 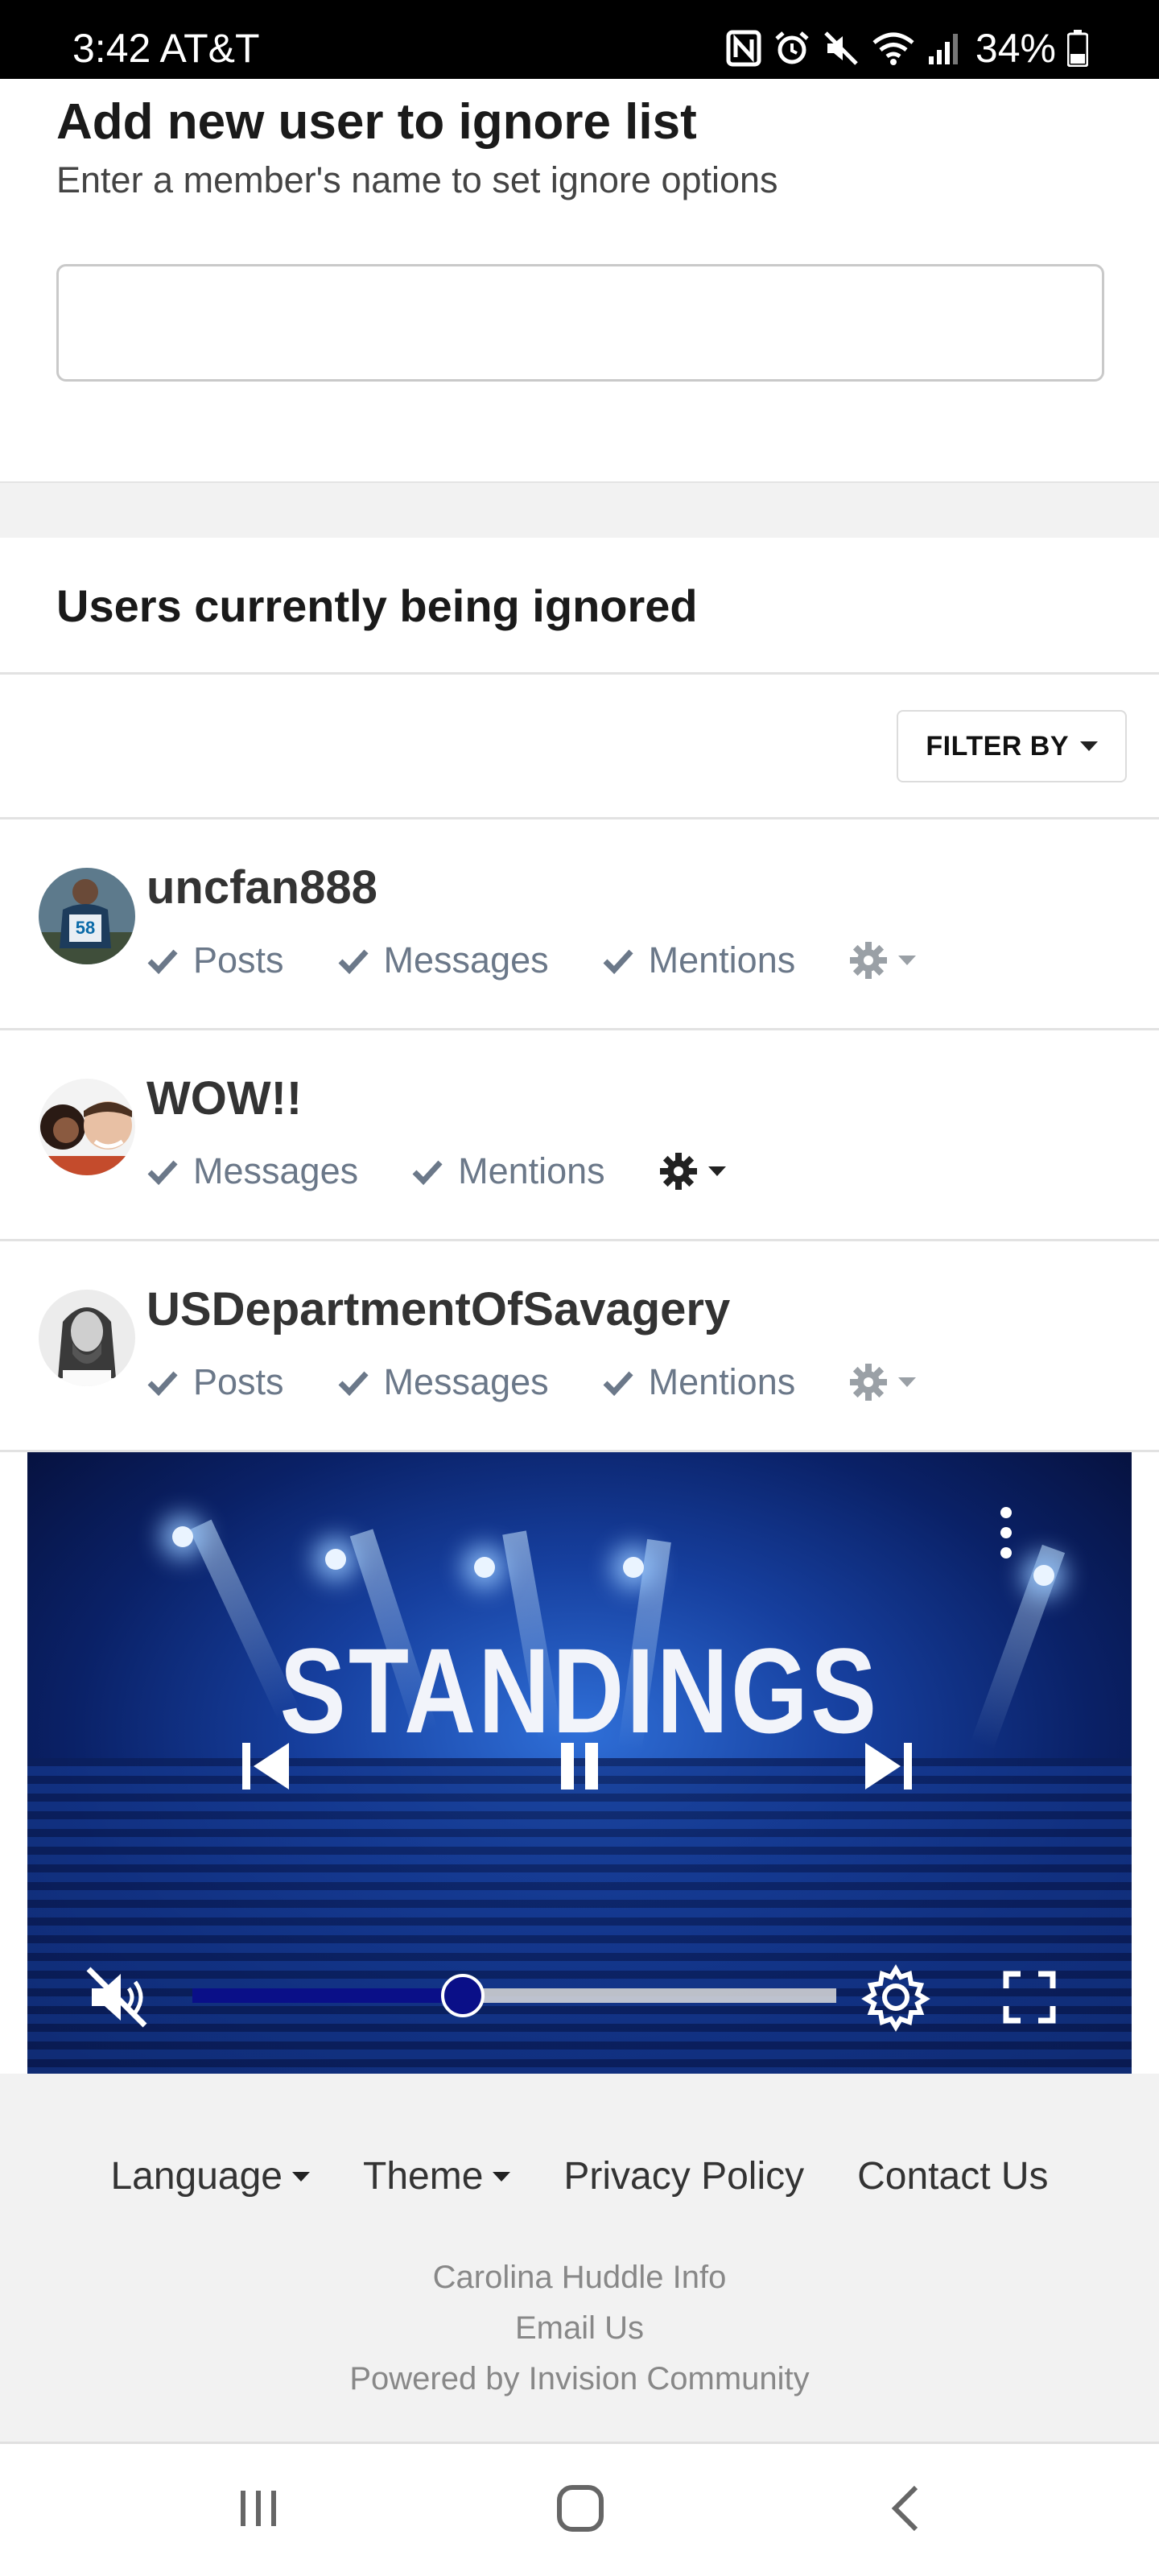 What do you see at coordinates (893, 48) in the screenshot?
I see `wifi-icon` at bounding box center [893, 48].